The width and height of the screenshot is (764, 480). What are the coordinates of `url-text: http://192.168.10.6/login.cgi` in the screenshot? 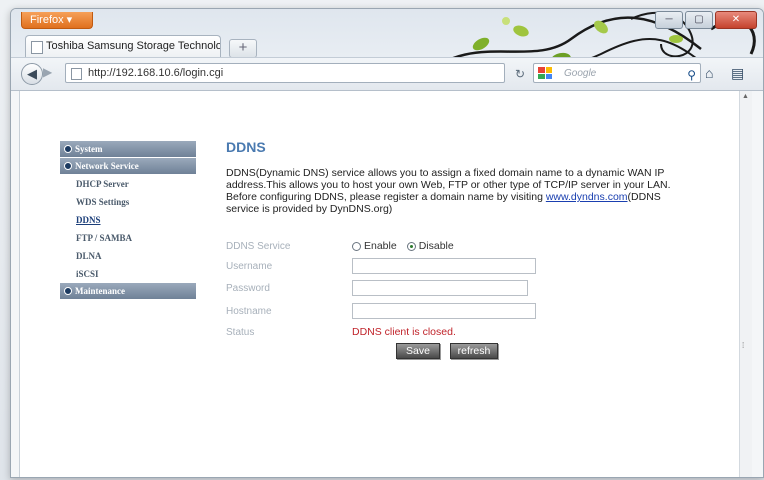 It's located at (156, 73).